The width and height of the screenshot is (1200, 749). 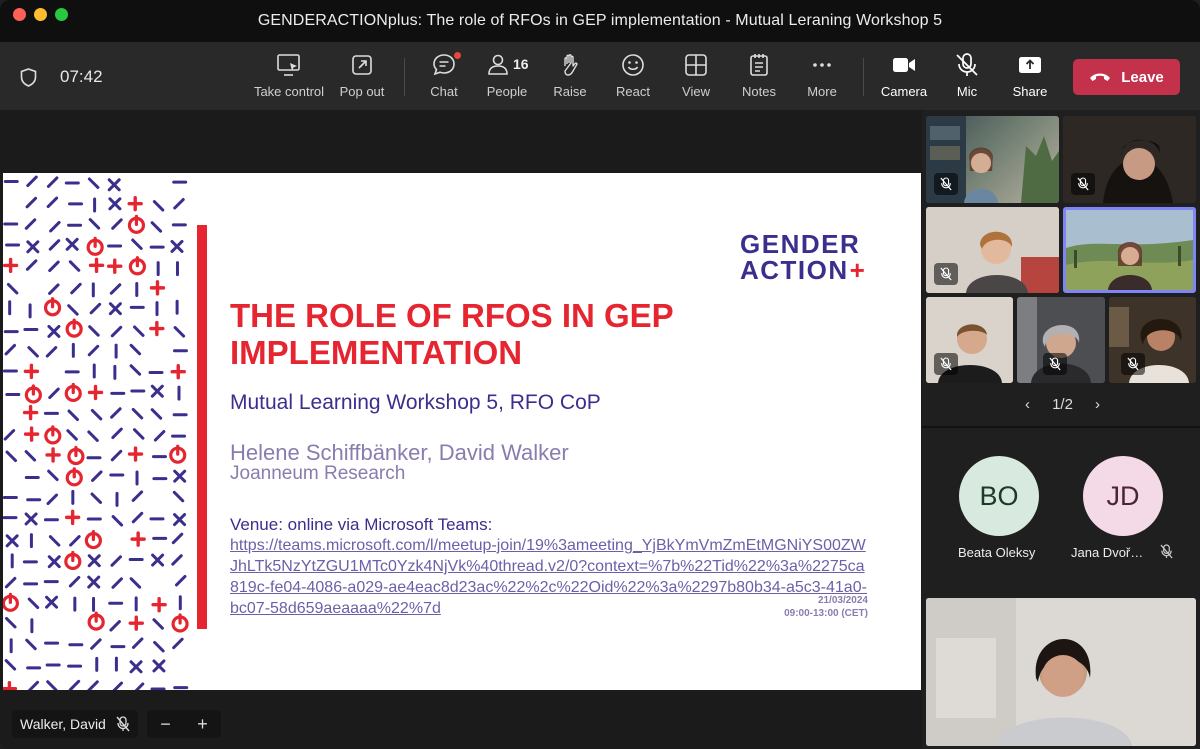 What do you see at coordinates (289, 91) in the screenshot?
I see `take-control-label: Take control` at bounding box center [289, 91].